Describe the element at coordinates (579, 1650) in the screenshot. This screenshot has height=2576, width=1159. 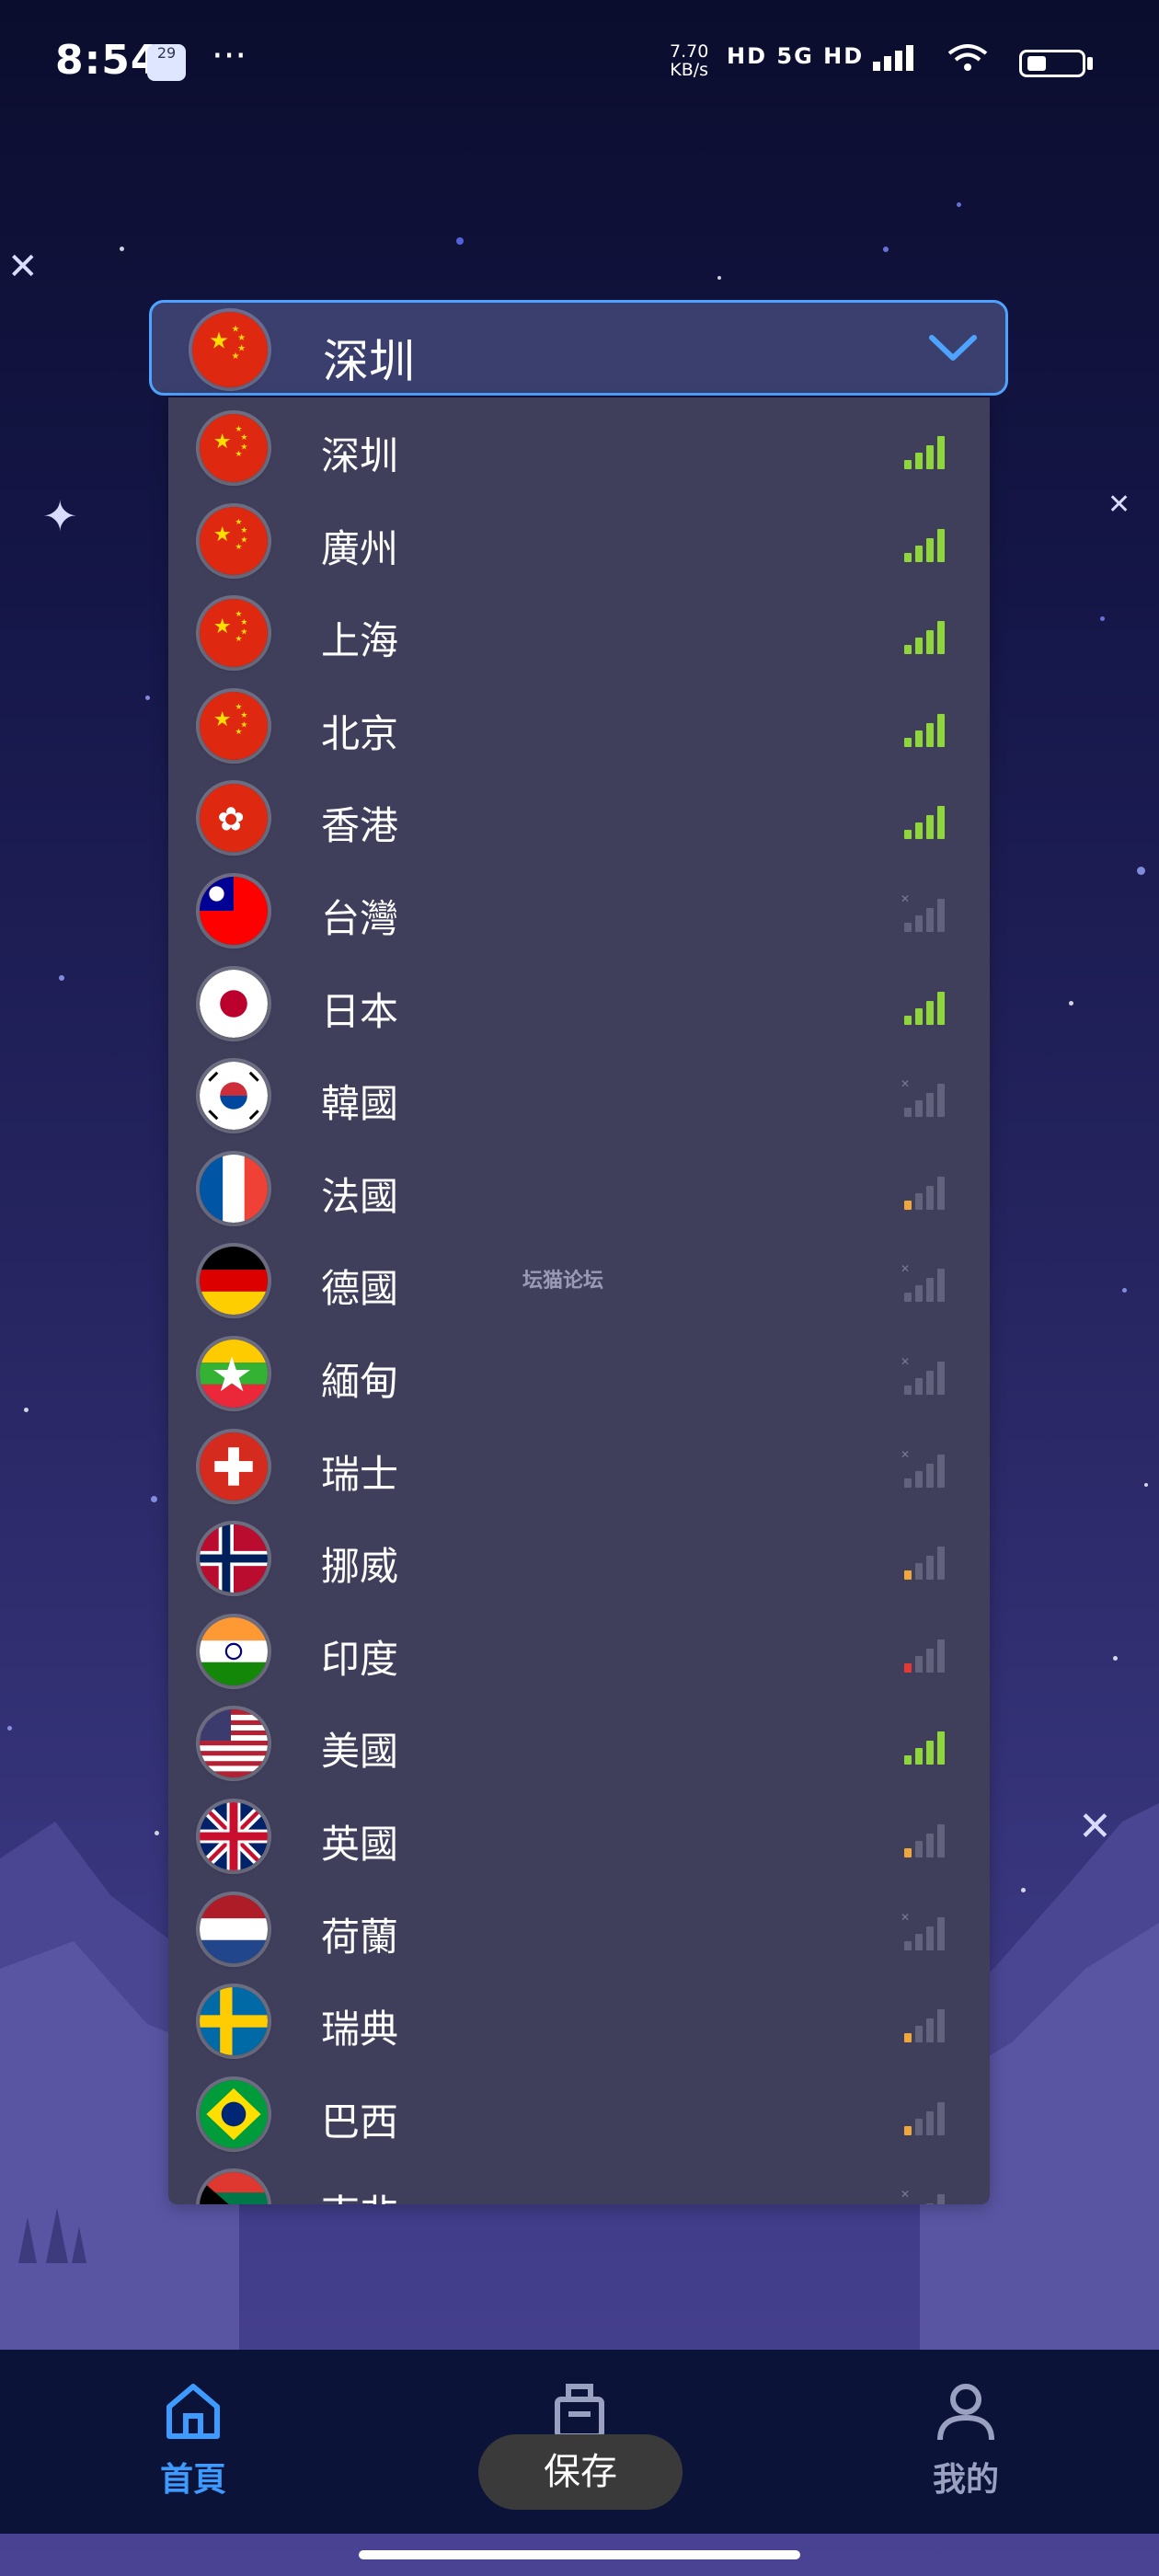
I see `location-option: 印度` at that location.